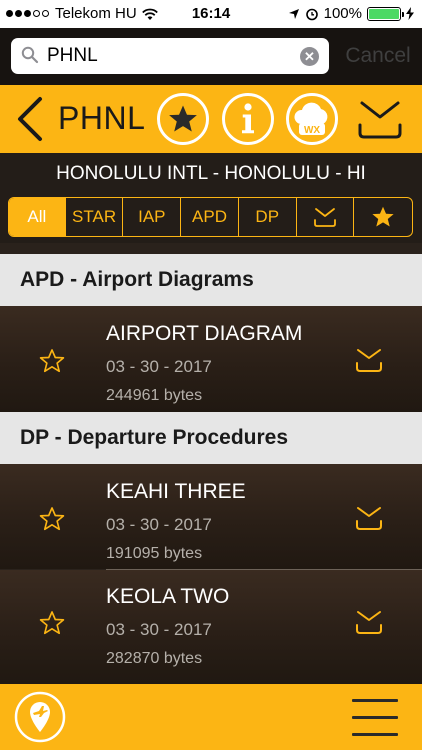 This screenshot has width=422, height=750. Describe the element at coordinates (378, 56) in the screenshot. I see `cancel-button: Cancel` at that location.